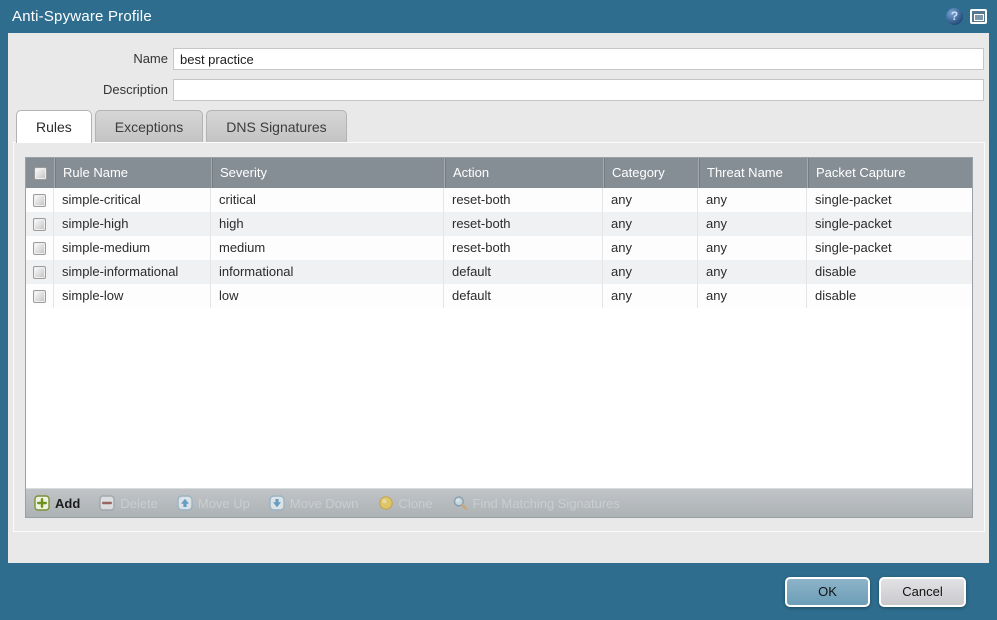 This screenshot has width=997, height=620. I want to click on tab-dns-signatures: DNS Signatures, so click(276, 126).